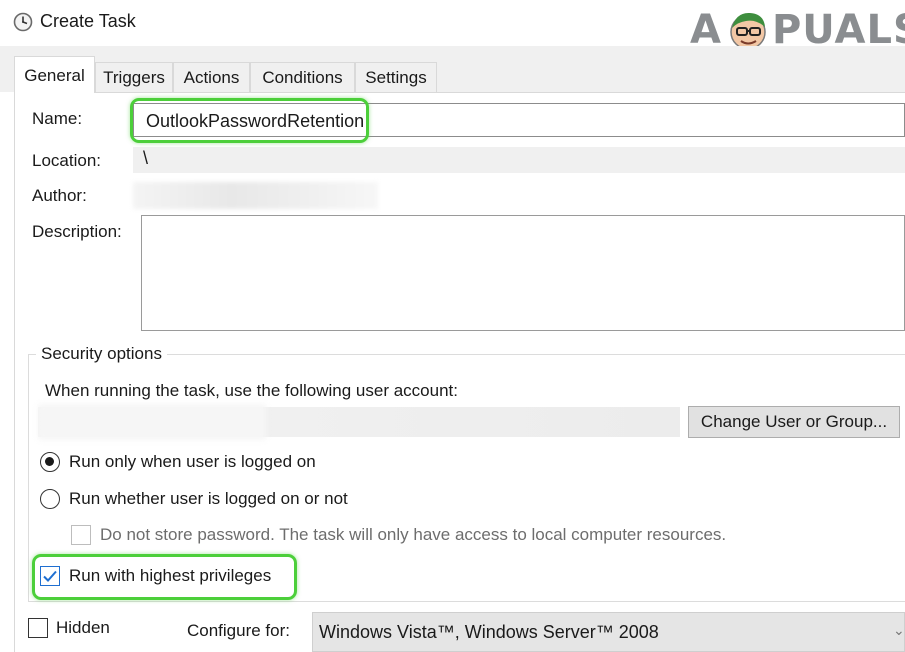 The image size is (905, 652). I want to click on tab-settings: Settings, so click(396, 77).